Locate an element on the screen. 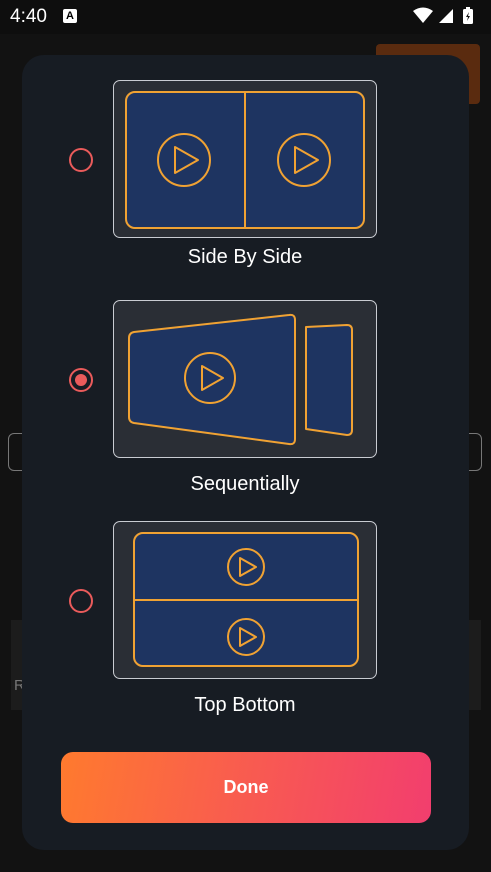  done-button: Done is located at coordinates (246, 787).